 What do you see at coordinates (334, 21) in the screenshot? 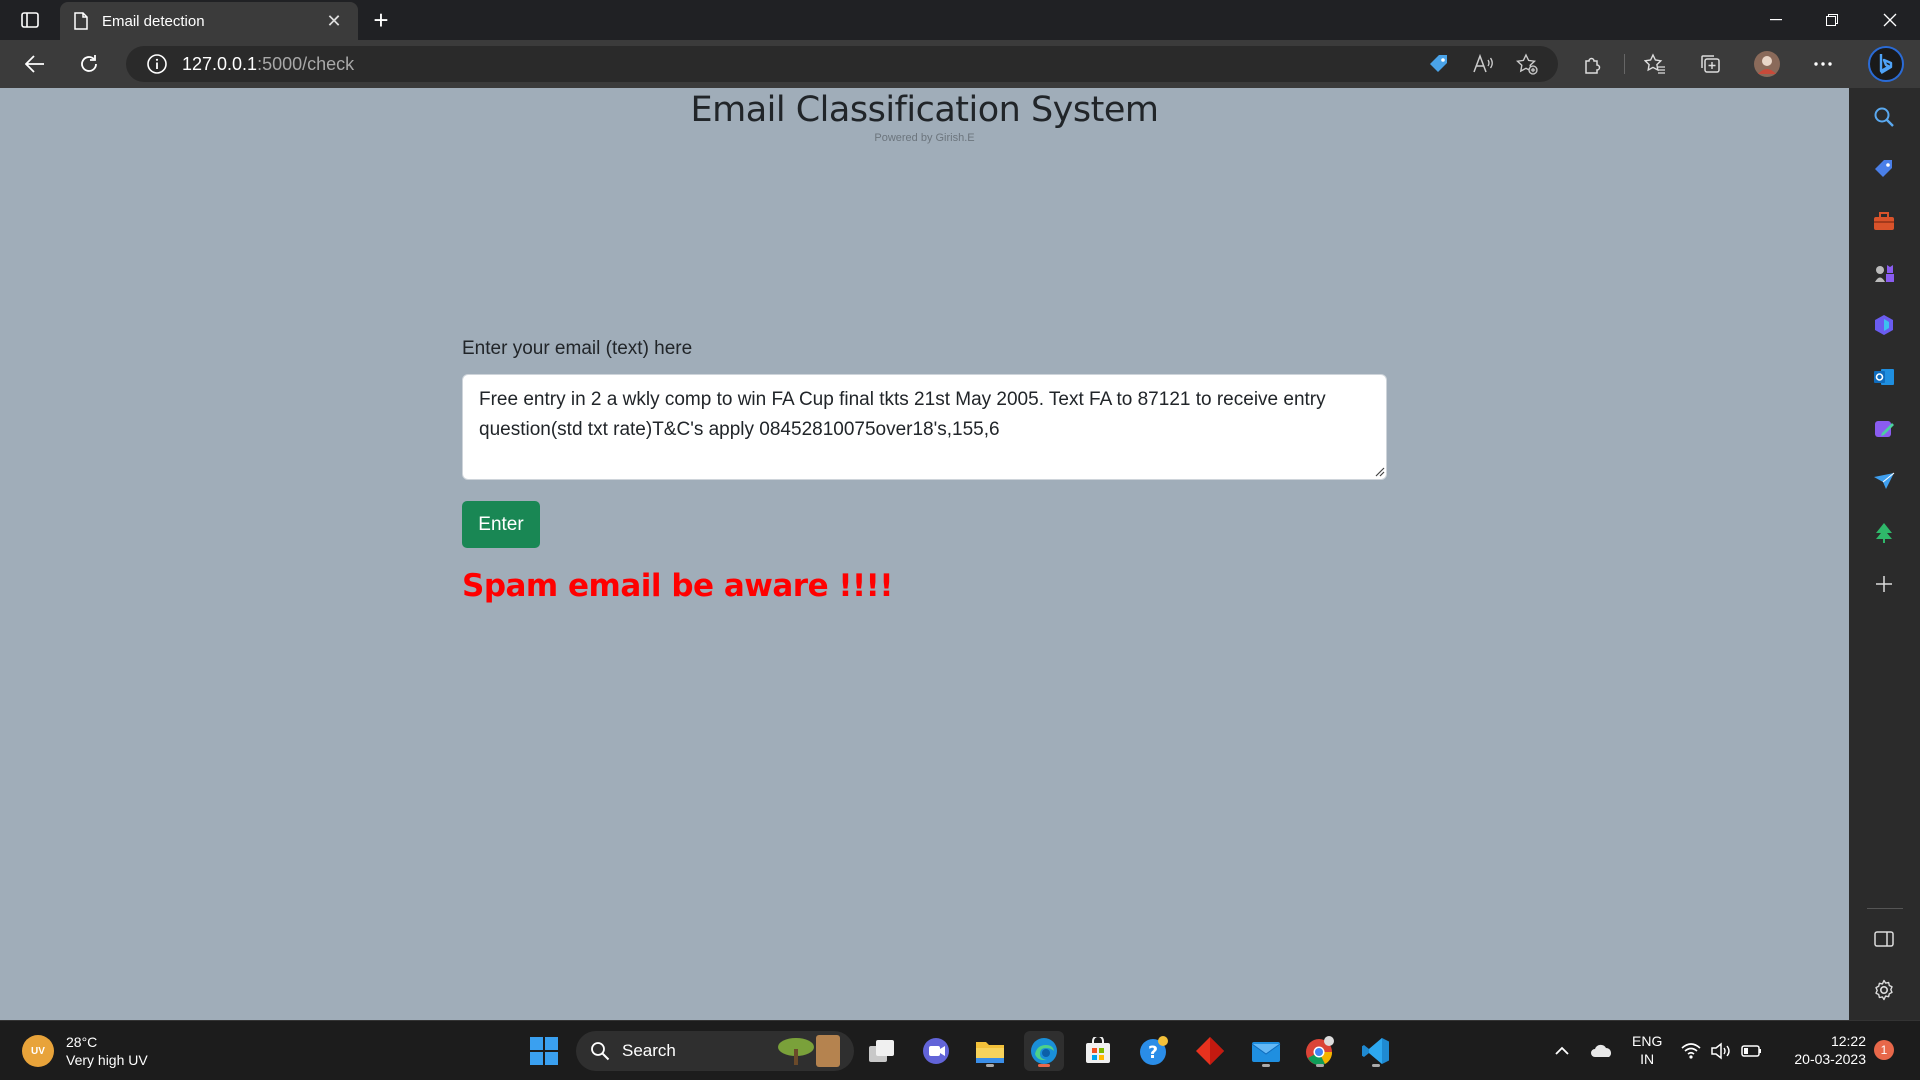
I see `close-tab-icon: ✕` at bounding box center [334, 21].